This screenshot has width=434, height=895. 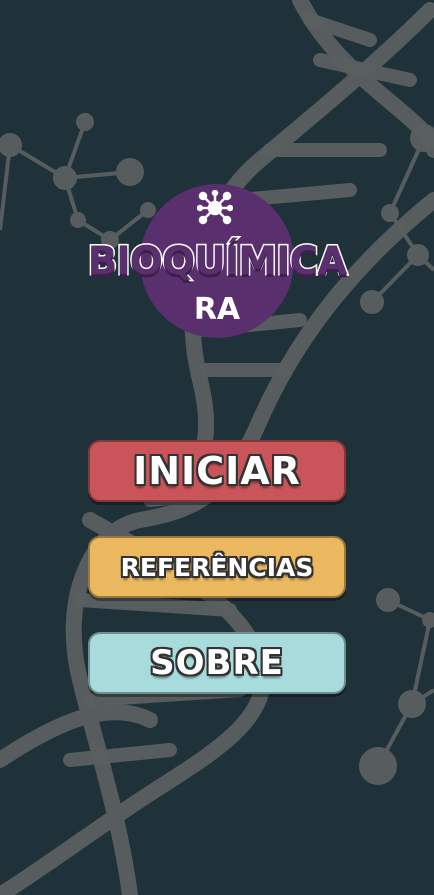 I want to click on app-title: BIOQUÍMICA, so click(x=217, y=262).